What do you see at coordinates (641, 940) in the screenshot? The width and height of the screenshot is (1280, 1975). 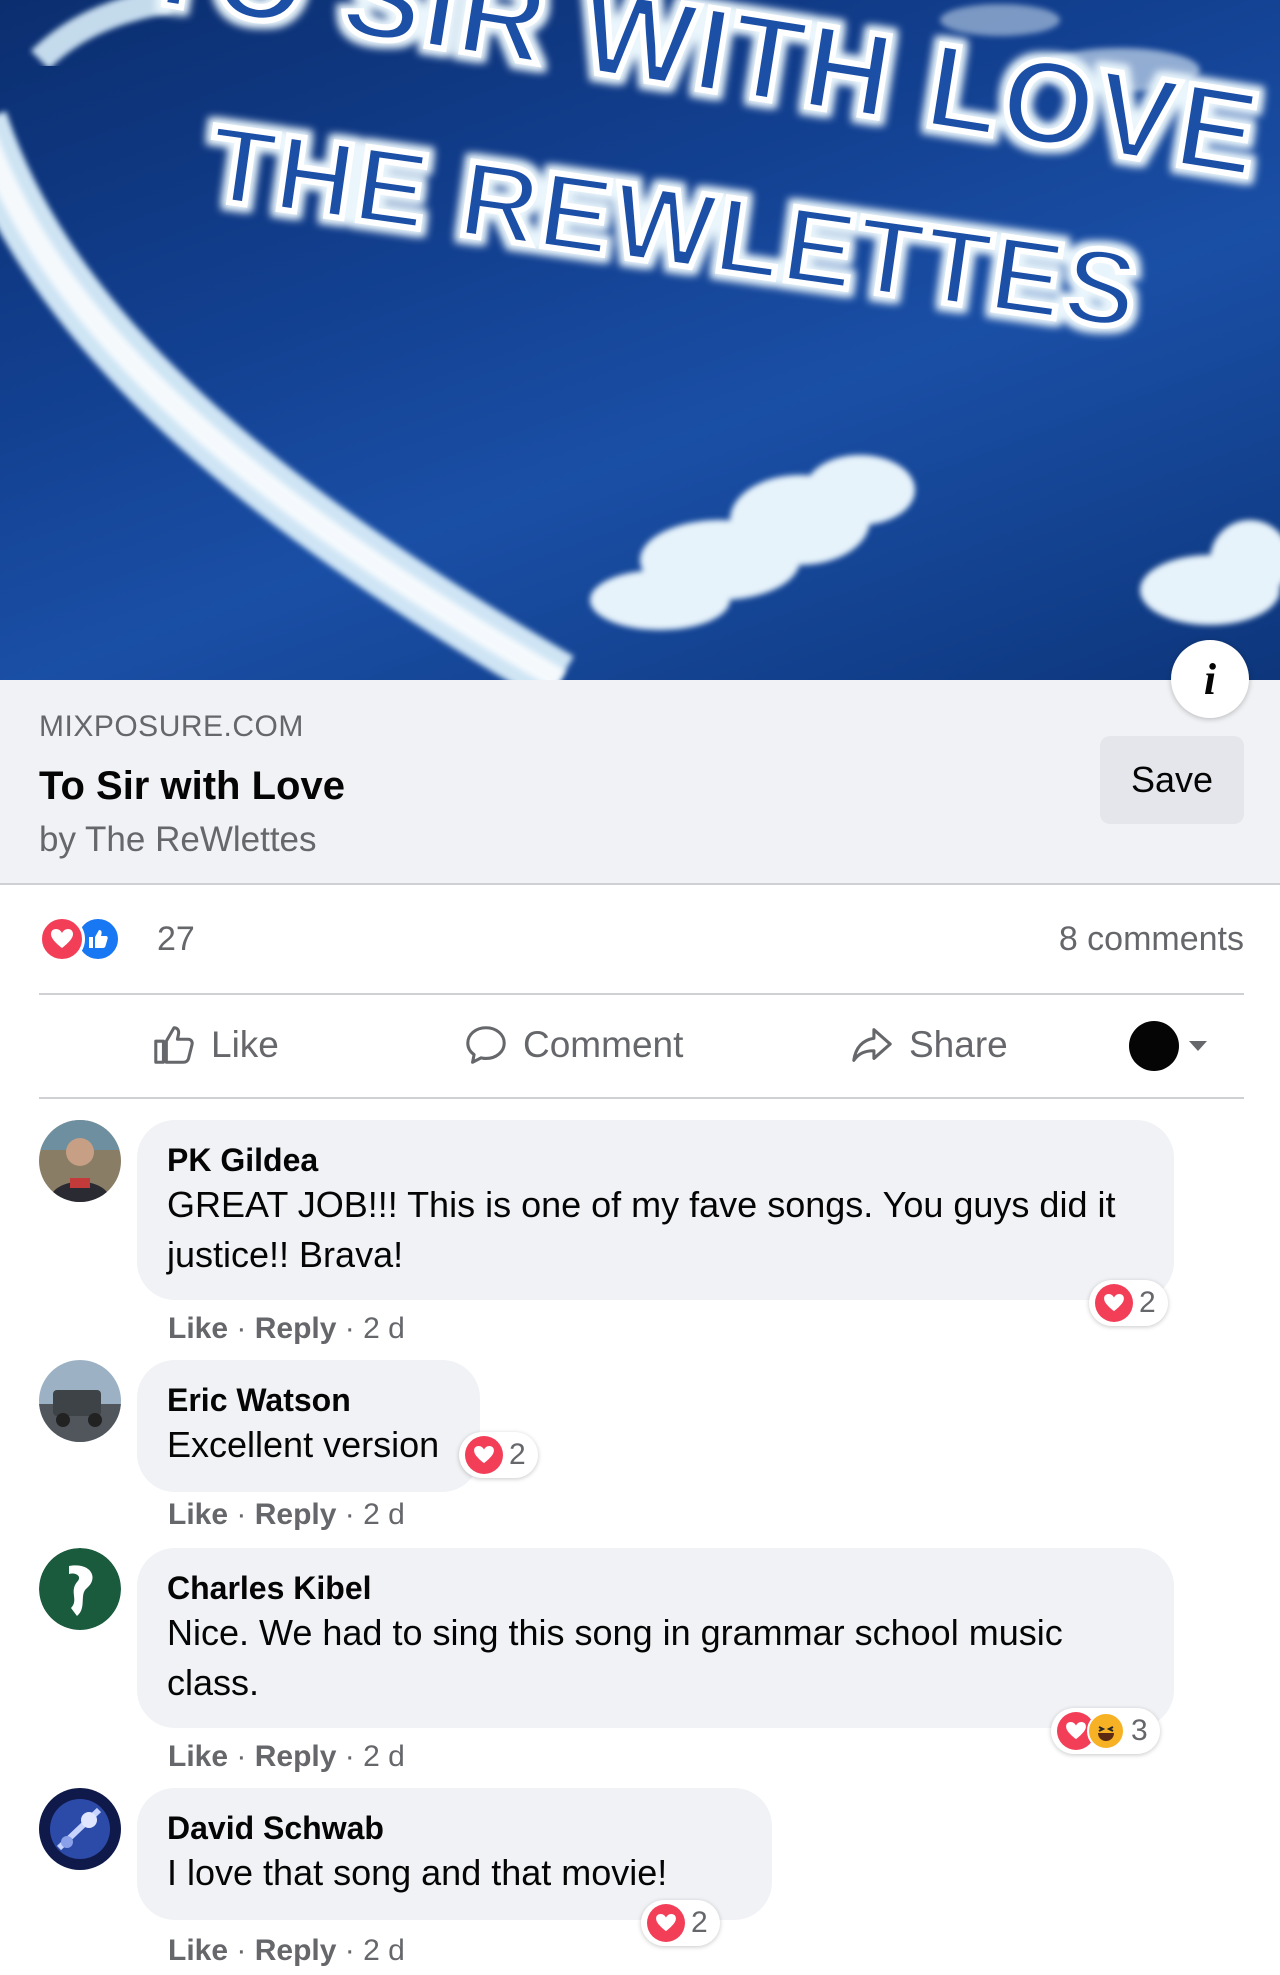 I see `reaction-summary: 27 8 comments` at bounding box center [641, 940].